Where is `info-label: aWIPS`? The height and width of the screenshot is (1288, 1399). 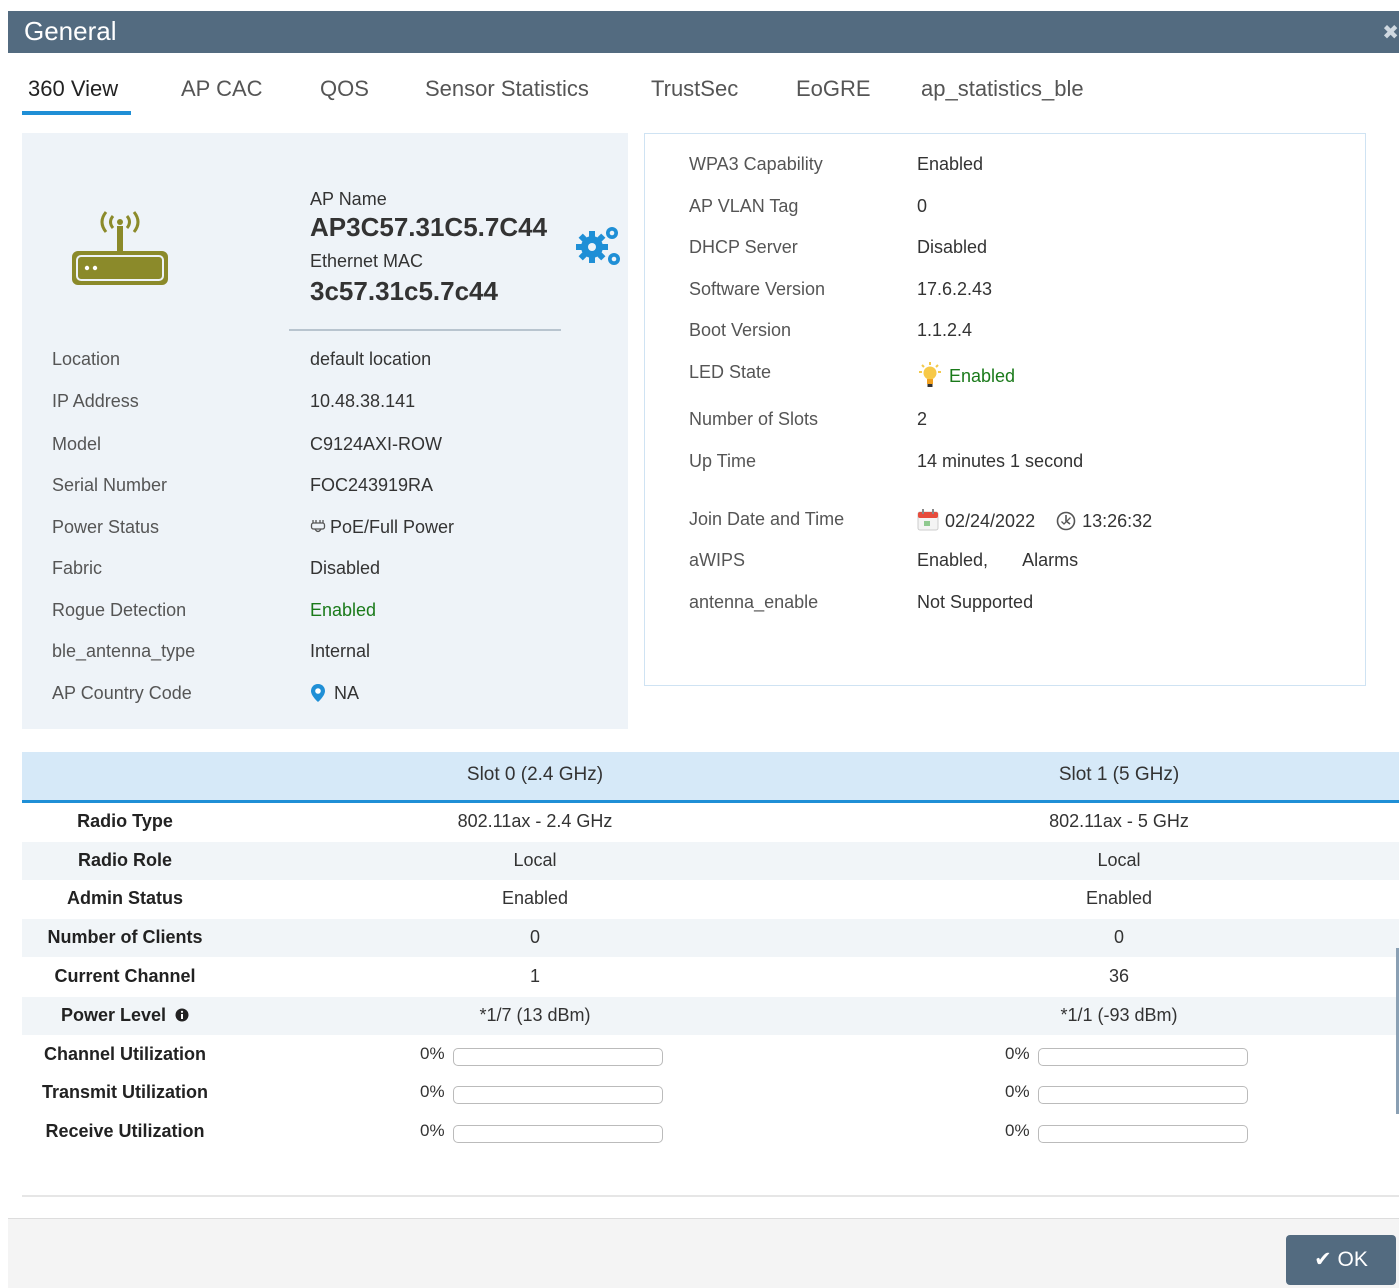
info-label: aWIPS is located at coordinates (717, 560).